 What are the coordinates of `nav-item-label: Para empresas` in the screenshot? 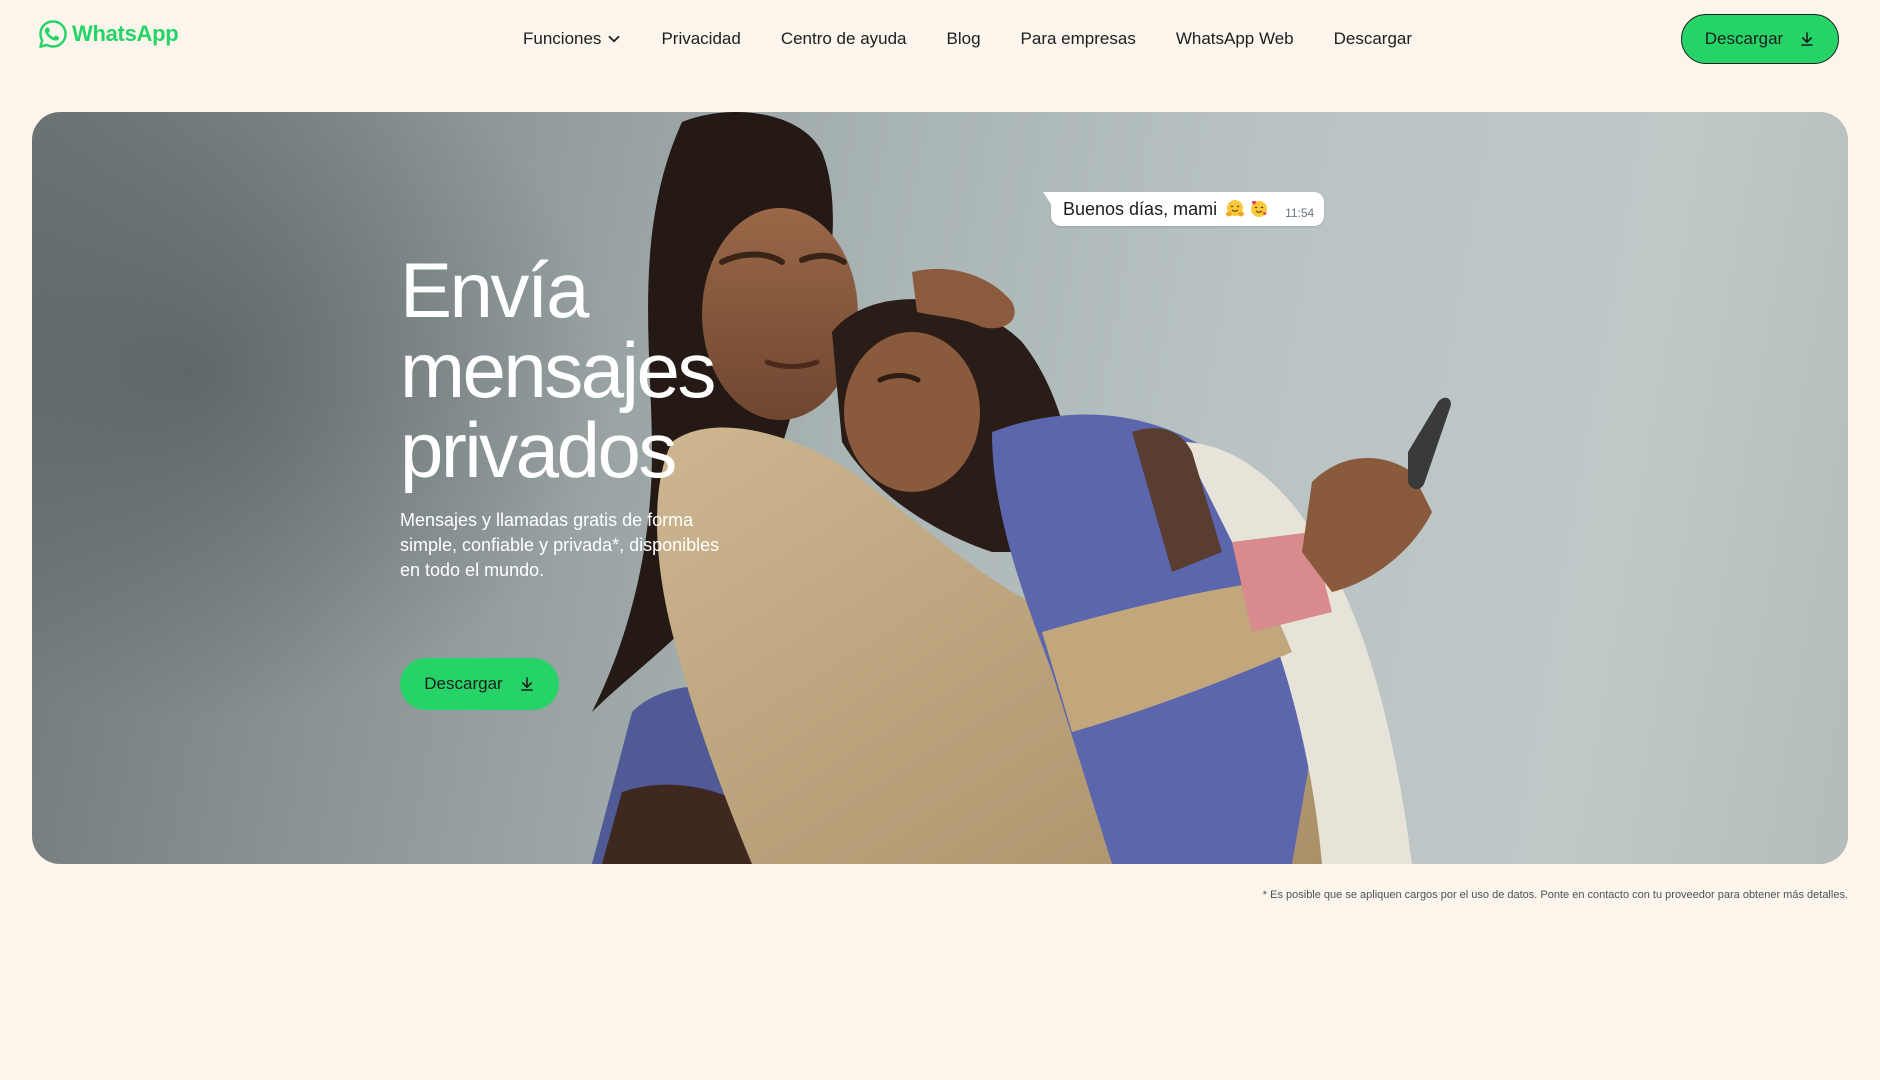 It's located at (1078, 38).